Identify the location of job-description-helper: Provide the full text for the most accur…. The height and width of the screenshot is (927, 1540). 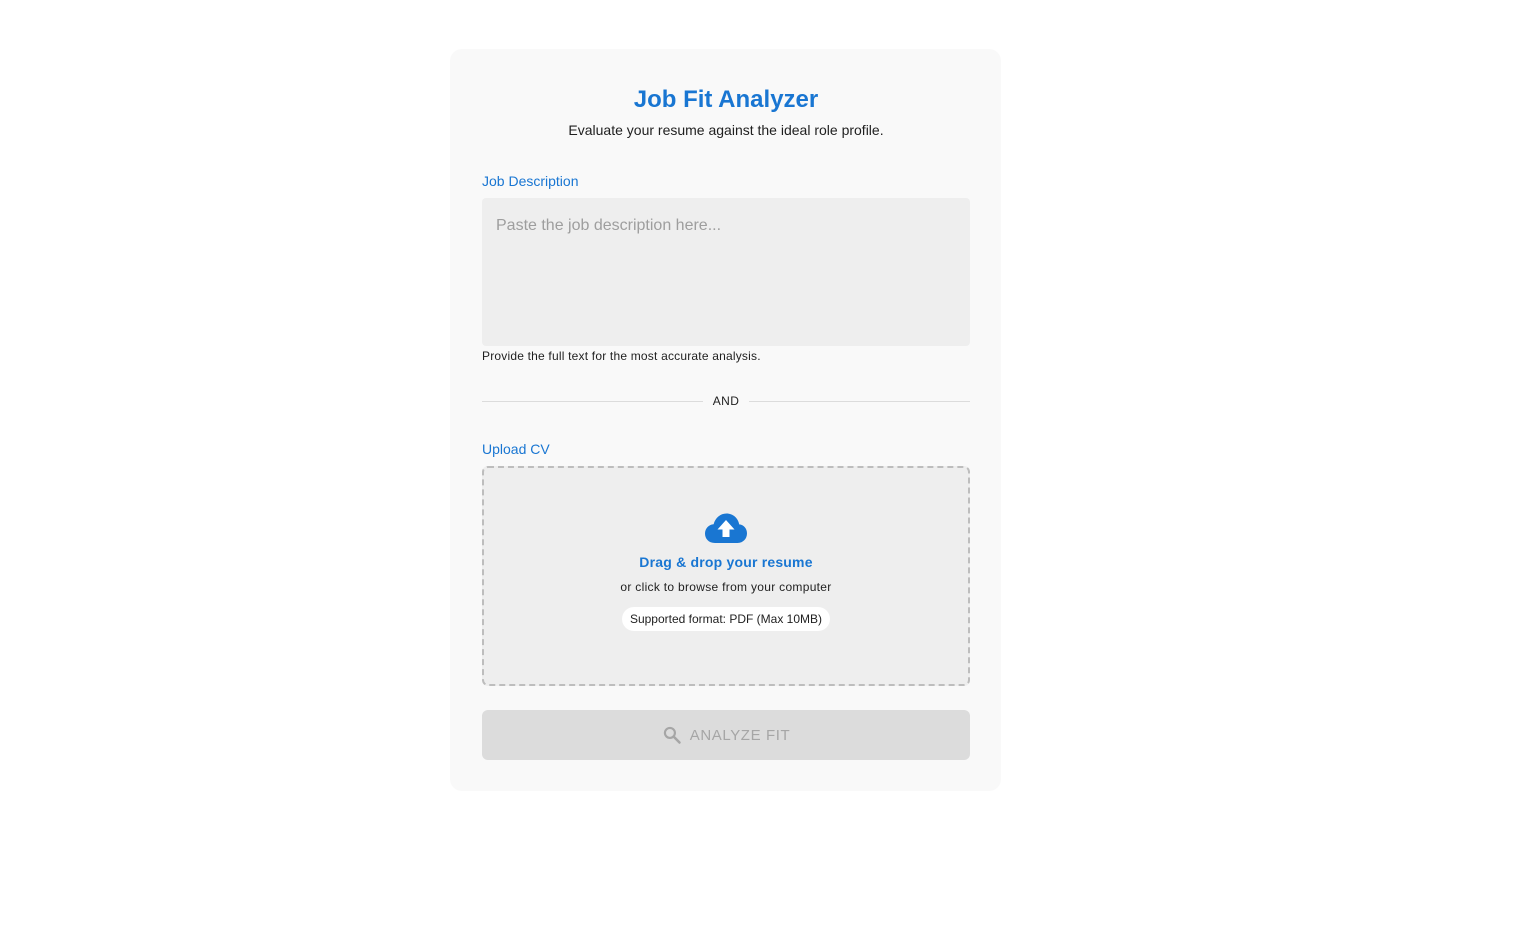
(621, 356).